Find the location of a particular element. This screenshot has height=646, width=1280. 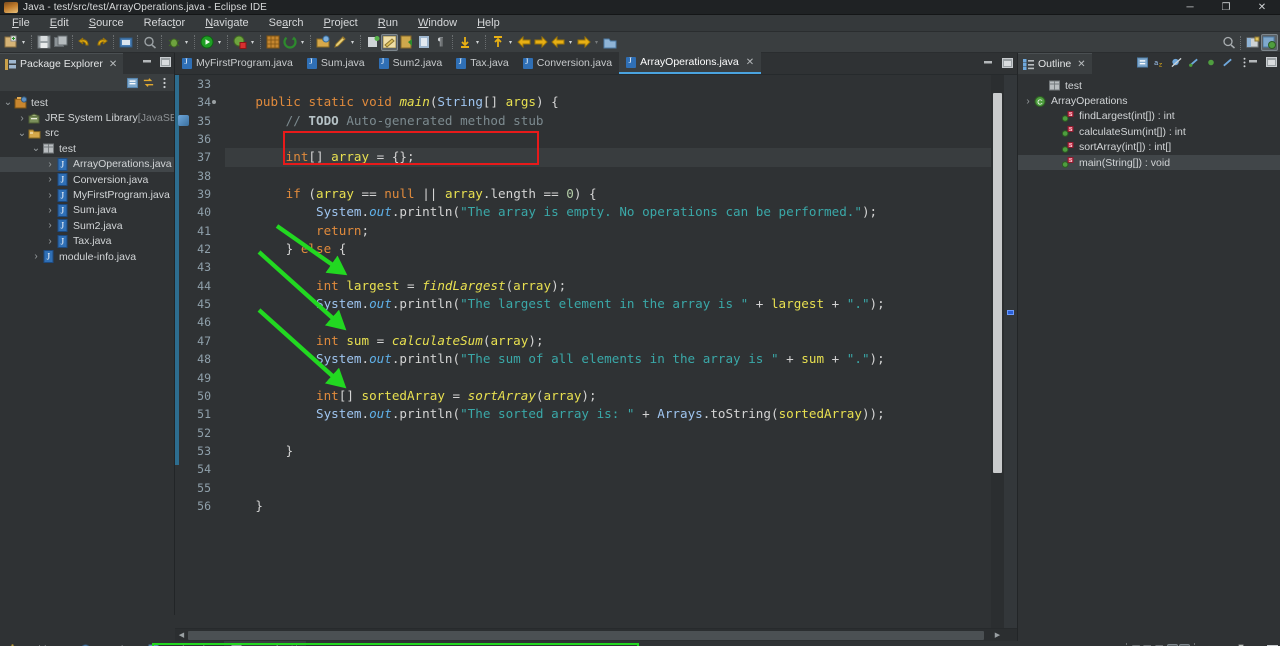

debug-dropdown-icon: ▾ is located at coordinates (186, 42).